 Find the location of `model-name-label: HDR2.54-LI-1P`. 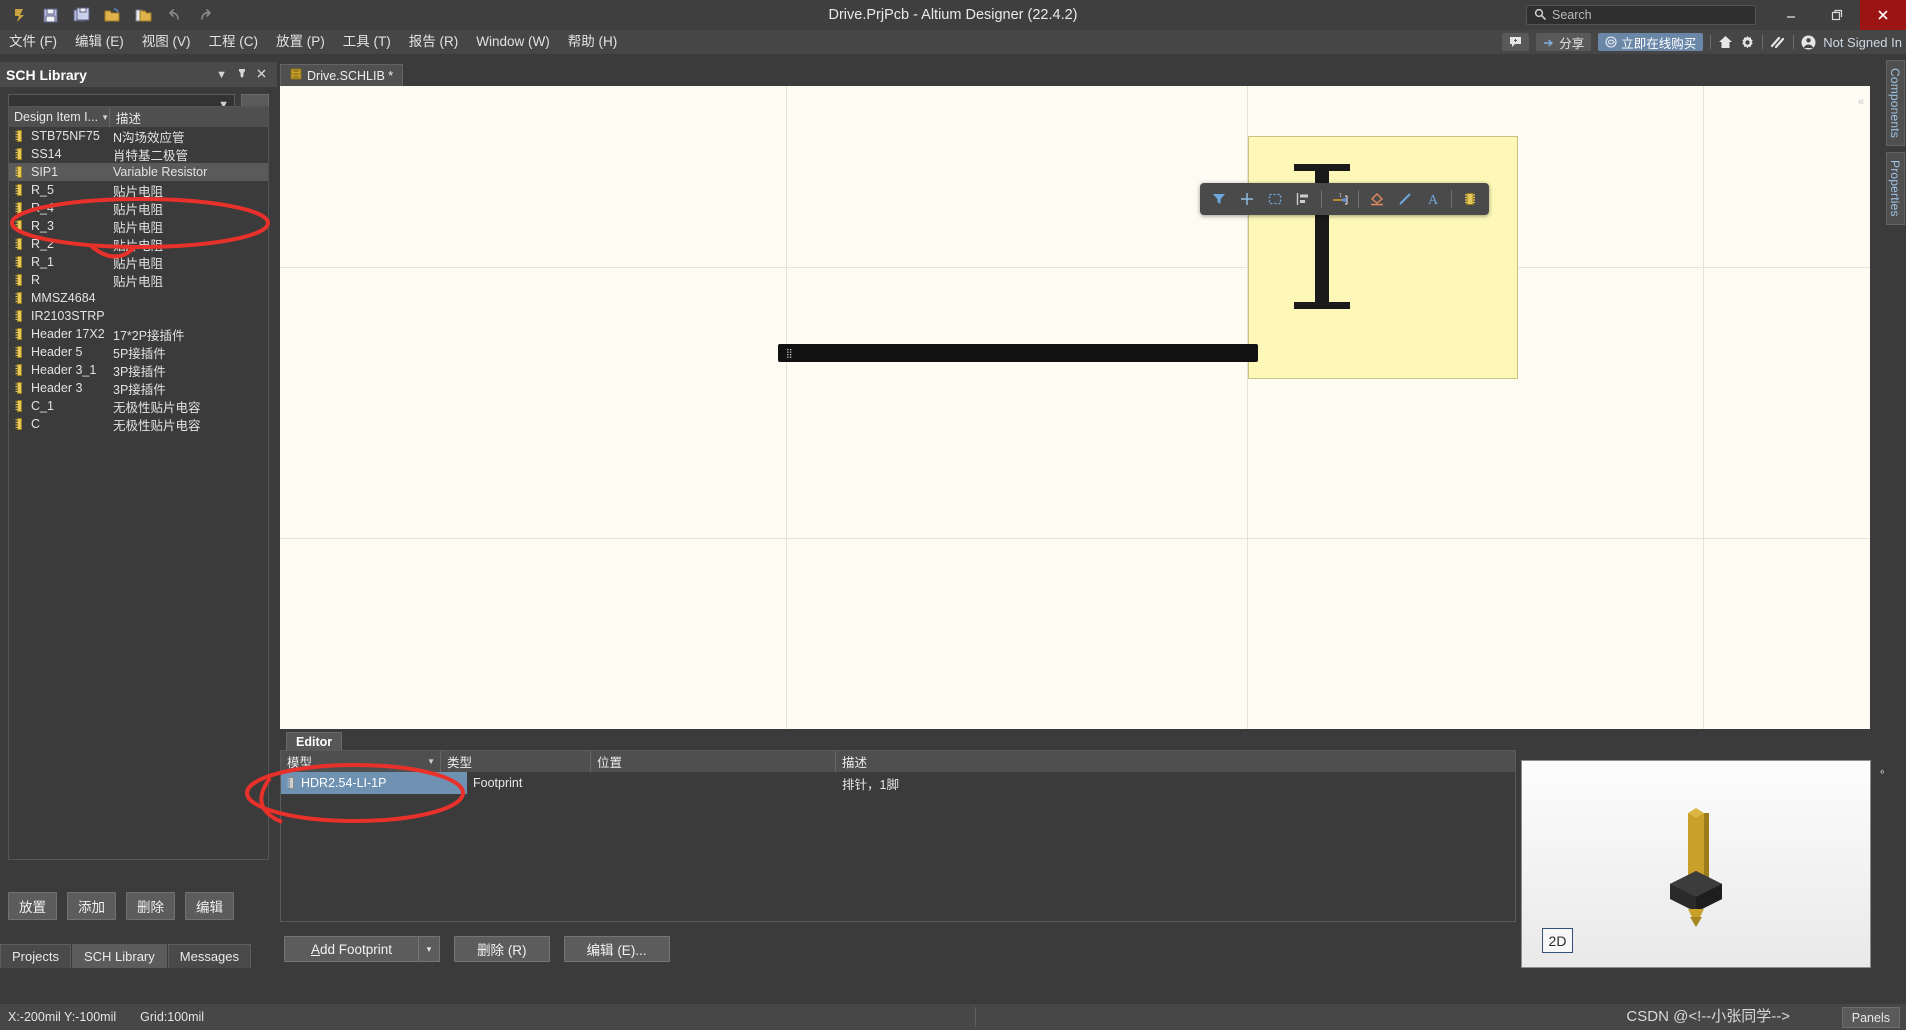

model-name-label: HDR2.54-LI-1P is located at coordinates (344, 783).